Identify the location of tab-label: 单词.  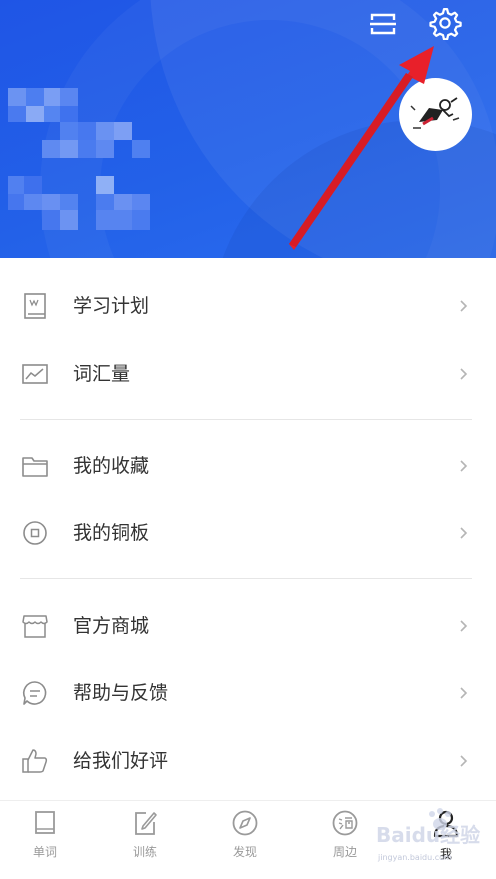
(44, 852).